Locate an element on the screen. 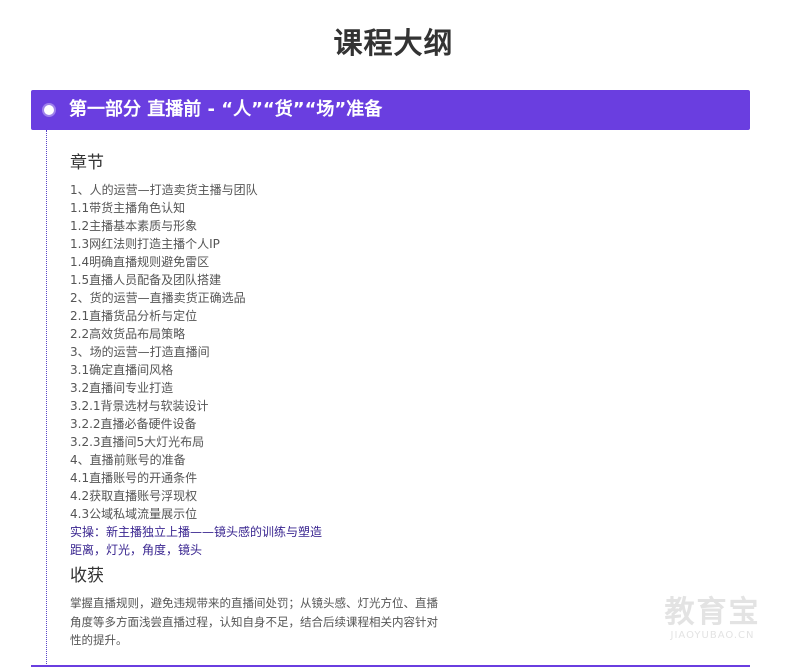  watermark-sub-text: JIAOYUBAO.CN is located at coordinates (712, 635).